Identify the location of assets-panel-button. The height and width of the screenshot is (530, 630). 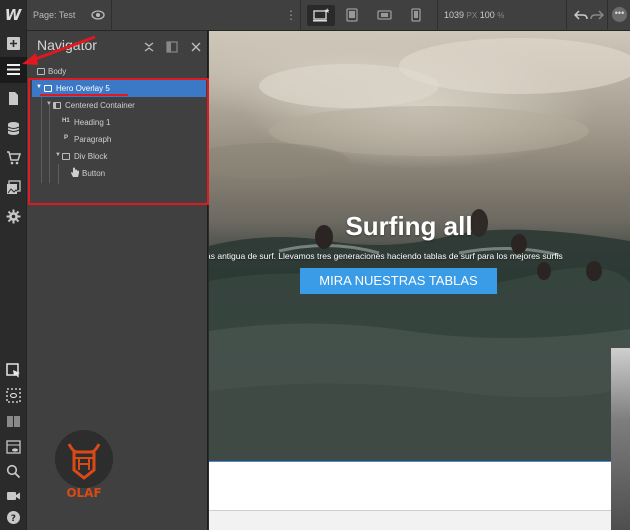
(13, 188).